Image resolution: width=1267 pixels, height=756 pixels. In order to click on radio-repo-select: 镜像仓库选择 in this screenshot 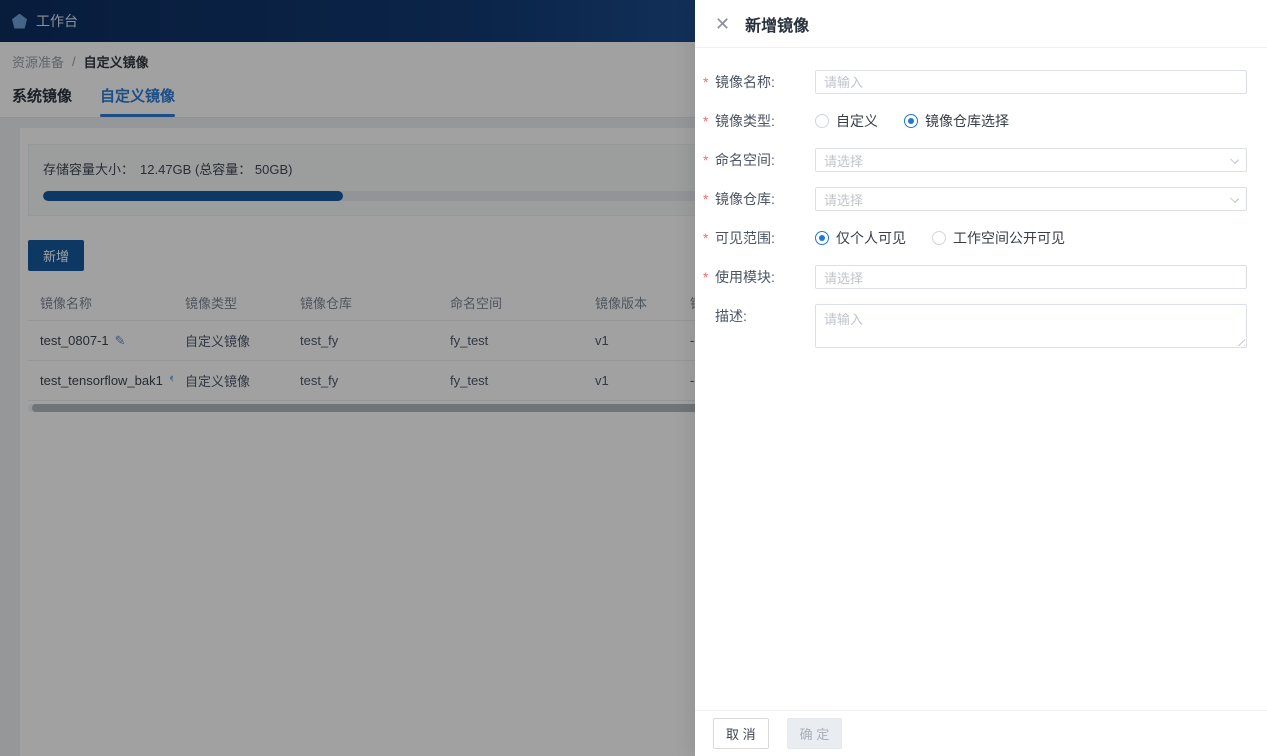, I will do `click(956, 121)`.